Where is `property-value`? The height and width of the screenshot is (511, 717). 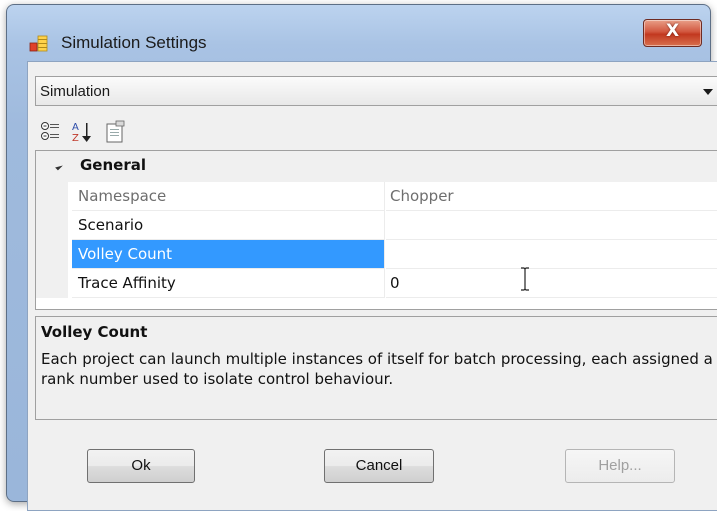 property-value is located at coordinates (551, 225).